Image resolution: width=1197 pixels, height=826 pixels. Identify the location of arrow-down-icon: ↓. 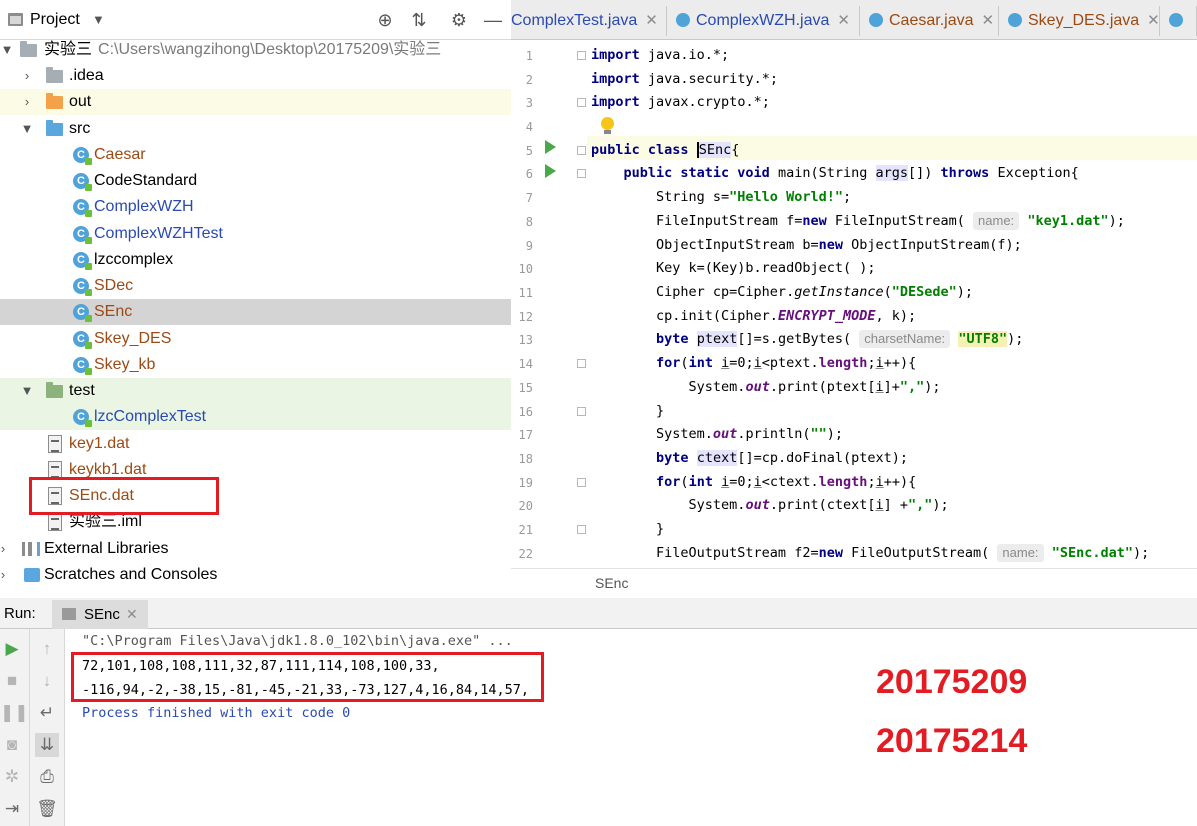
(47, 681).